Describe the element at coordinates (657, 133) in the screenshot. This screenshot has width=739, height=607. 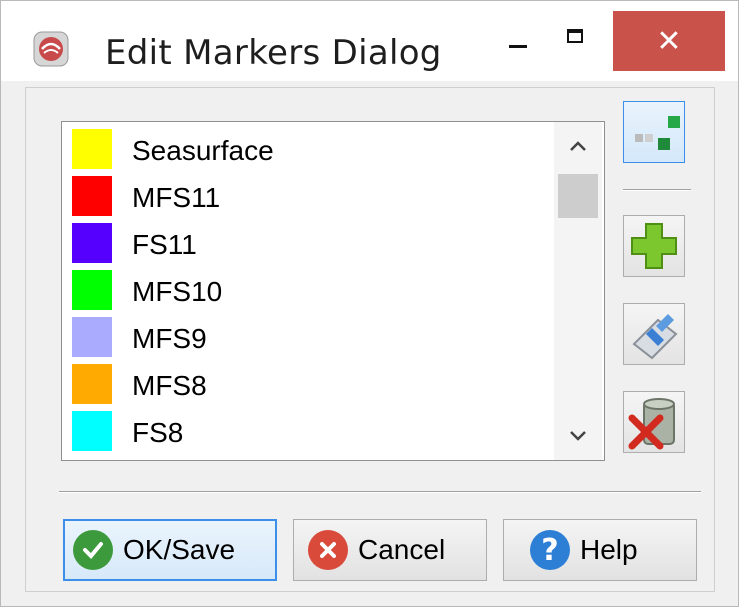
I see `marker-style-icon` at that location.